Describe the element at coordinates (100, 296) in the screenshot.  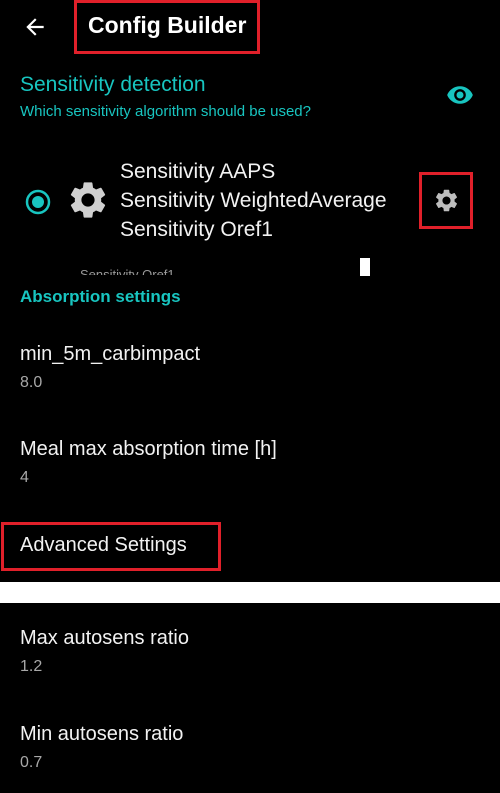
I see `absorption-section-header: Absorption settings` at that location.